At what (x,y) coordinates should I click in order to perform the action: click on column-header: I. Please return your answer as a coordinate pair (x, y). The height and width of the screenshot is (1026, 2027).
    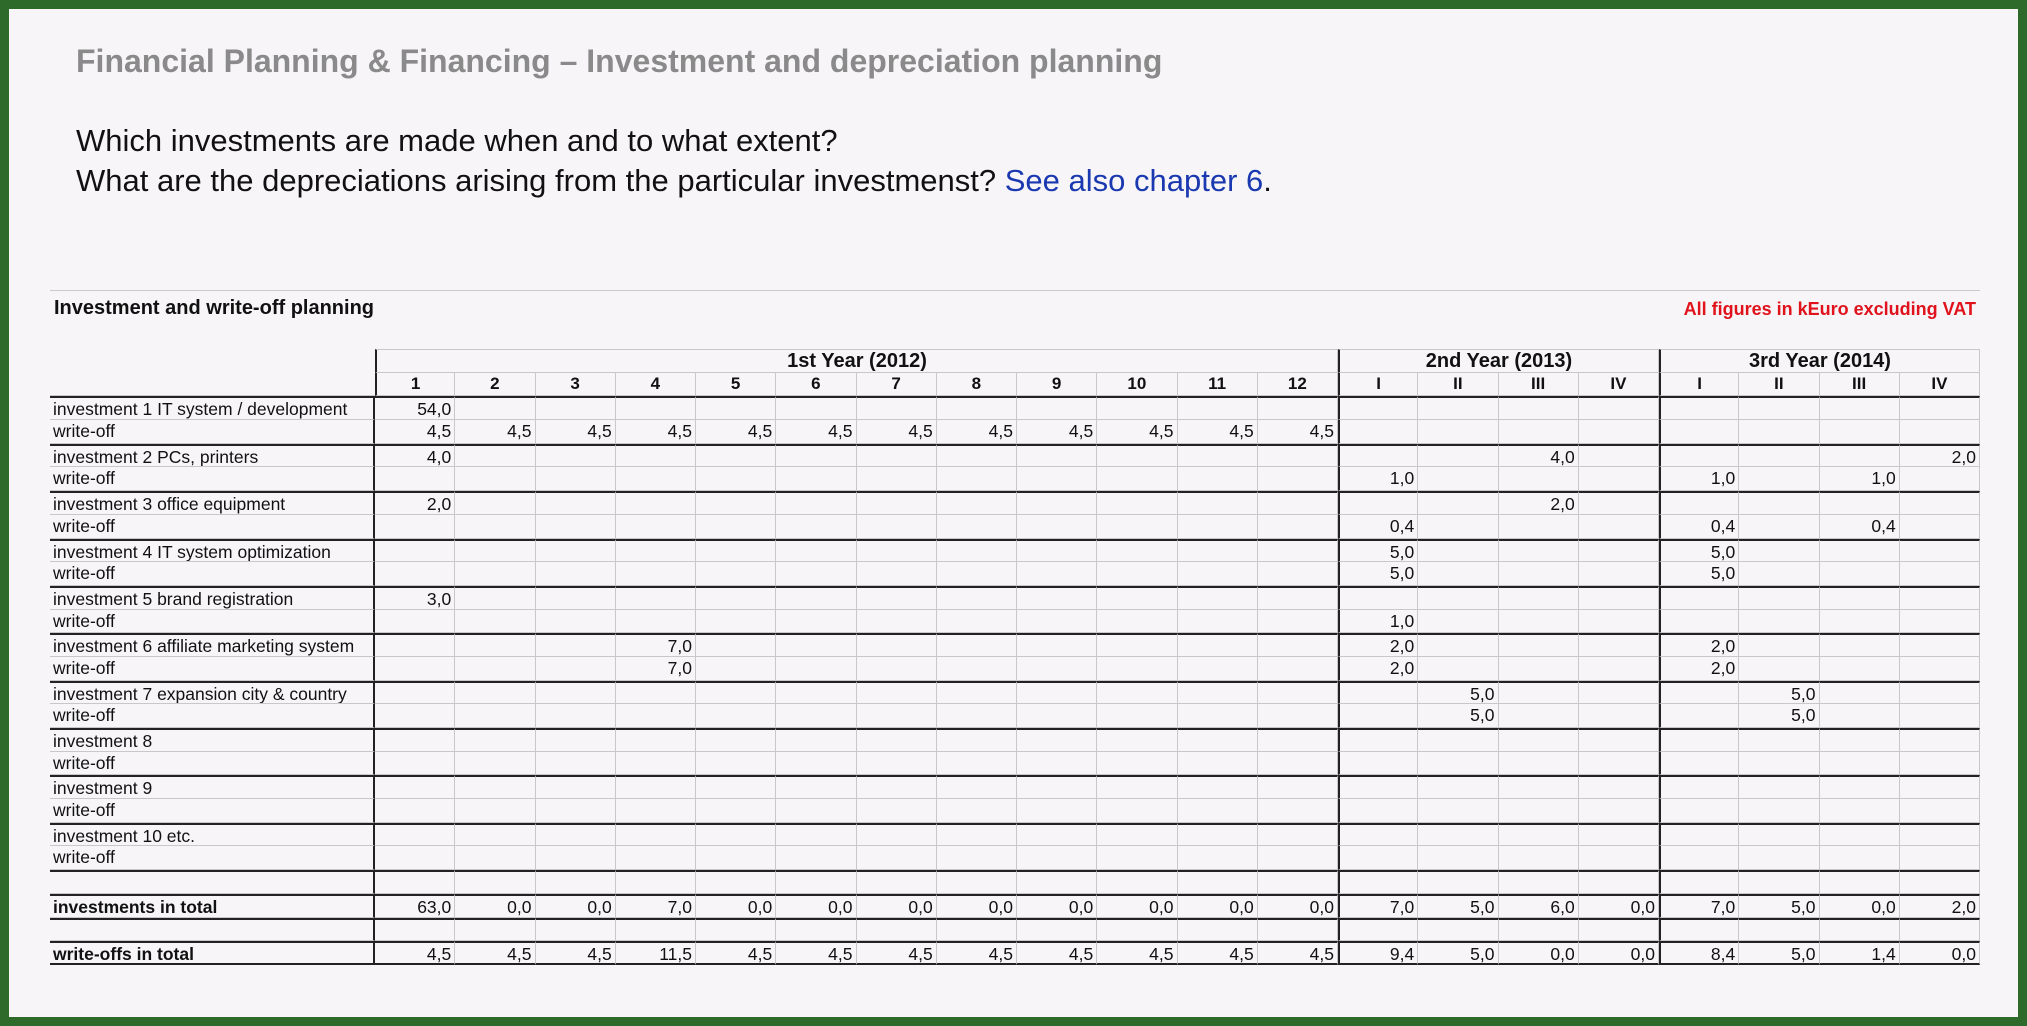
    Looking at the image, I should click on (1699, 384).